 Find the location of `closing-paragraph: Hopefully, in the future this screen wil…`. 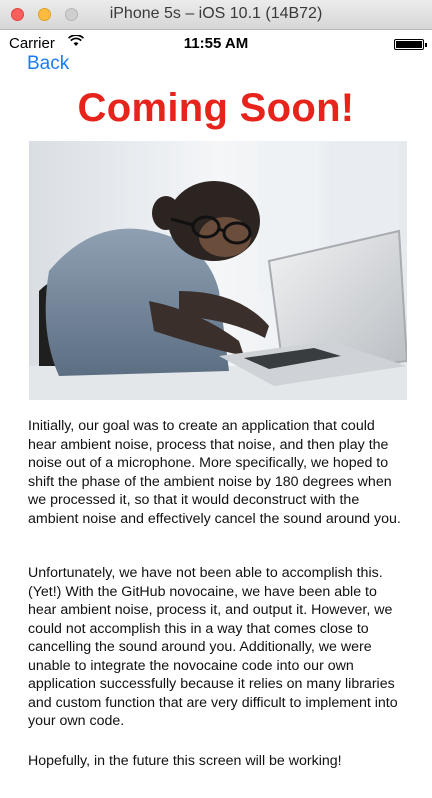

closing-paragraph: Hopefully, in the future this screen wil… is located at coordinates (185, 761).